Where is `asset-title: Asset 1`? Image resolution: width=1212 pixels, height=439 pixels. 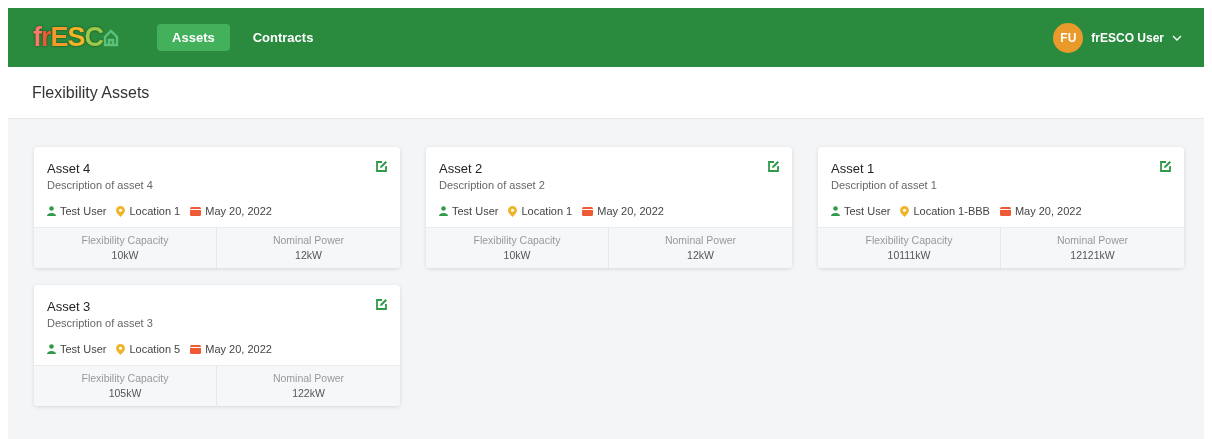
asset-title: Asset 1 is located at coordinates (853, 168).